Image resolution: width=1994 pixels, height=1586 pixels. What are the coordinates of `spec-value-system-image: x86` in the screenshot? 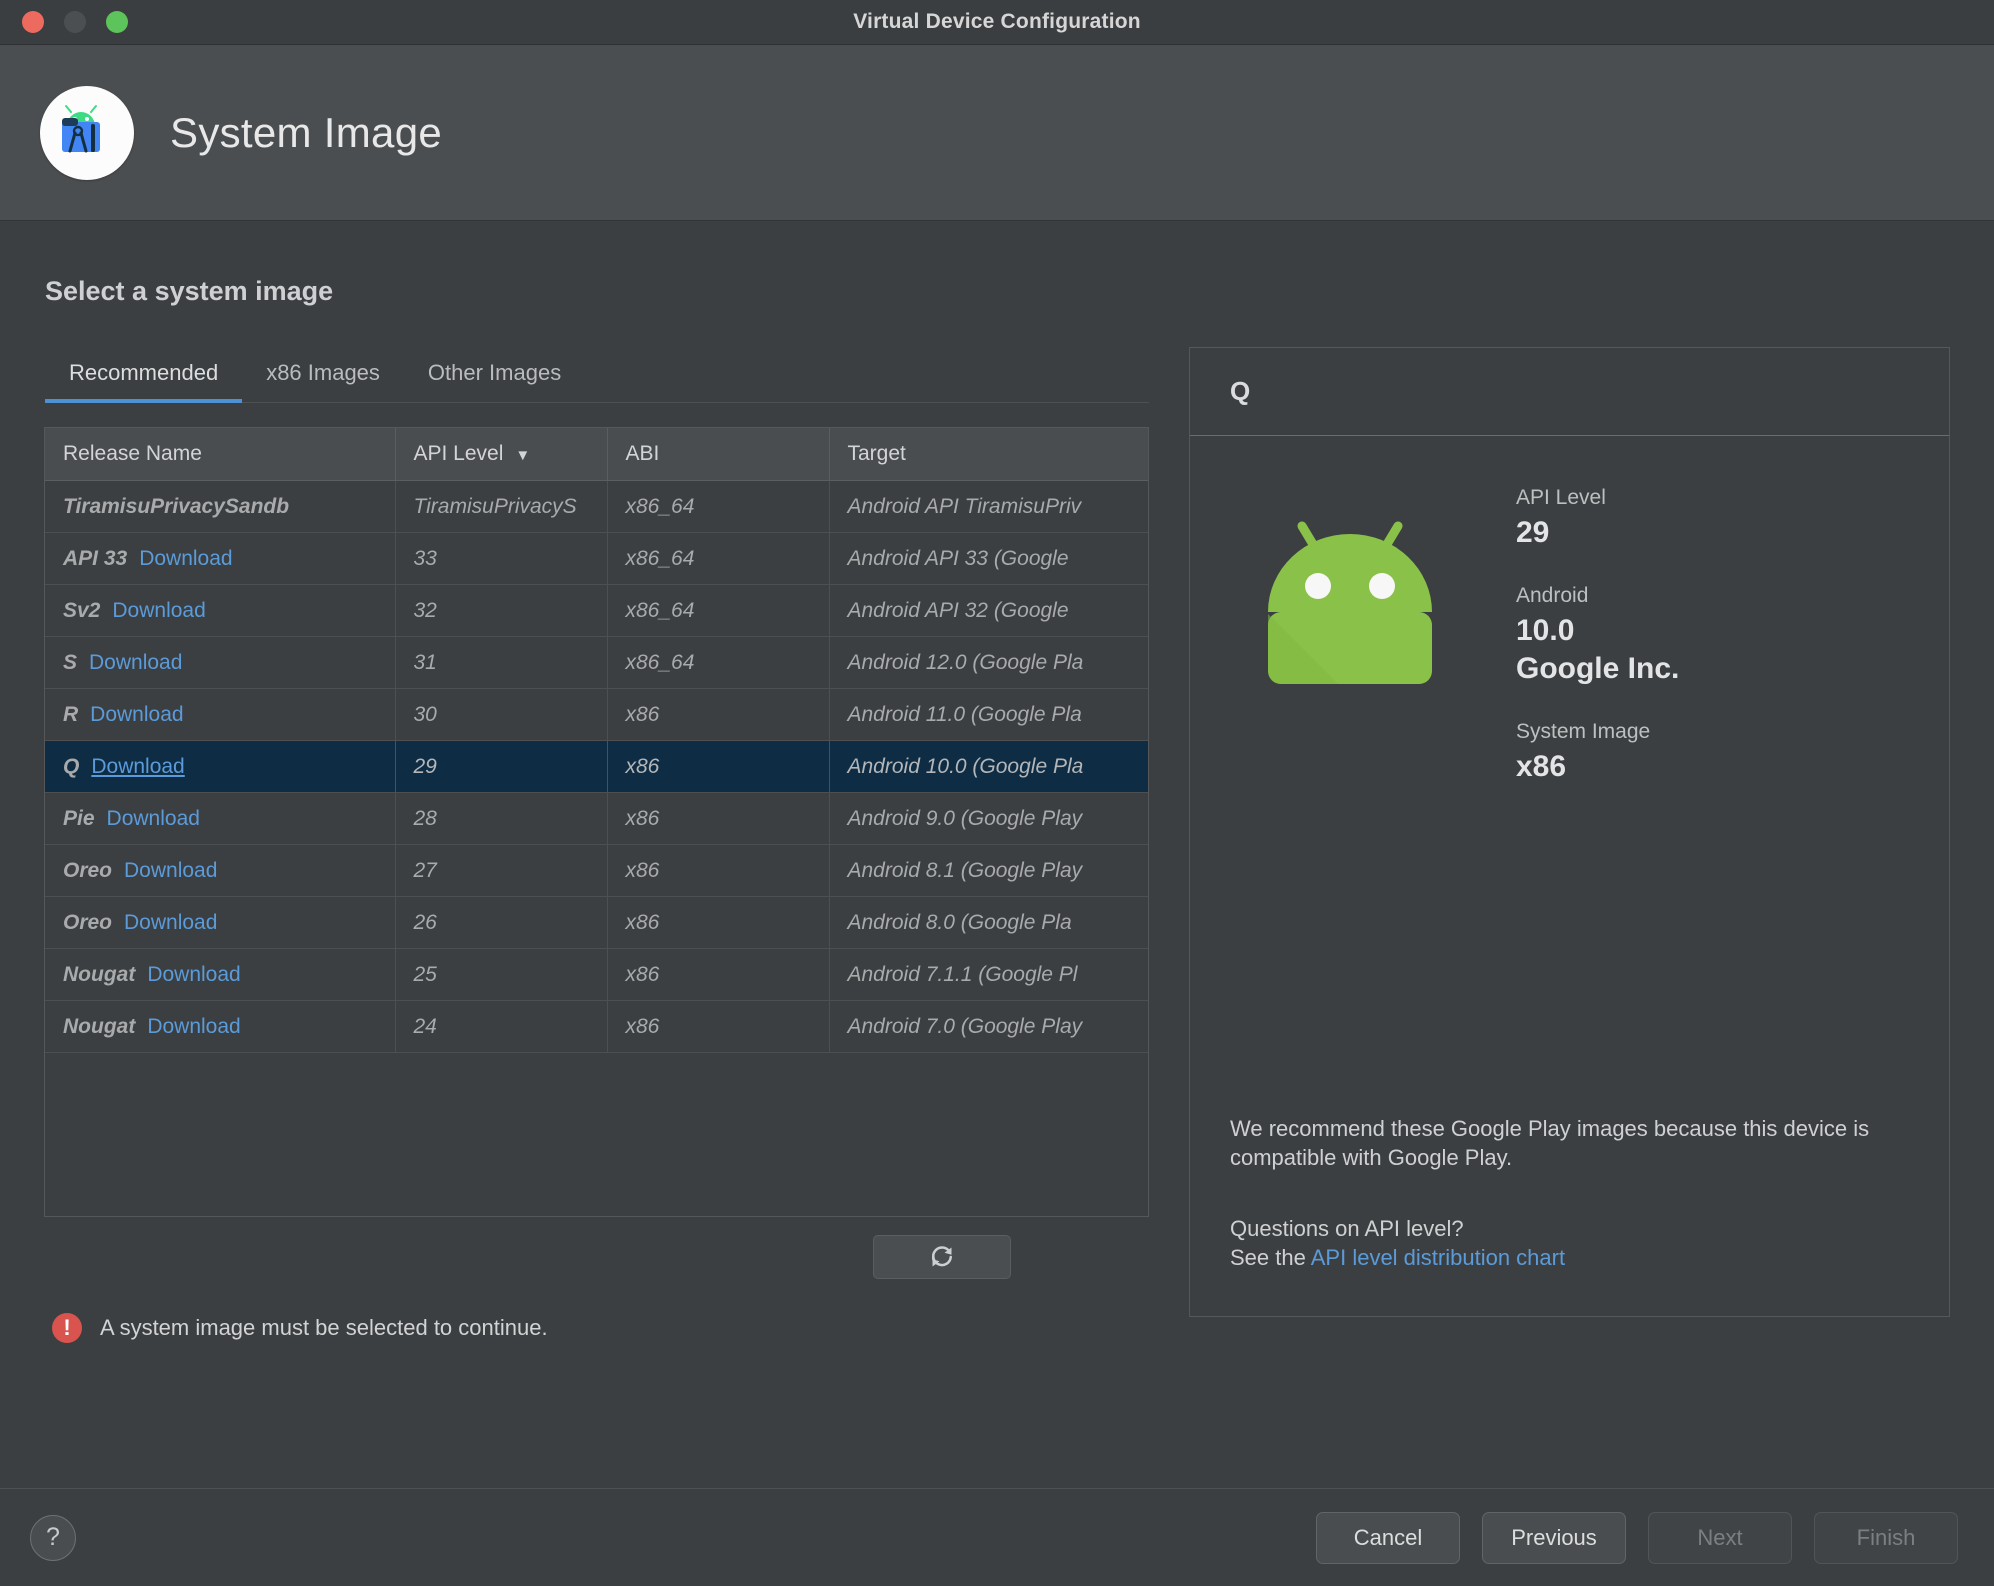 It's located at (1541, 766).